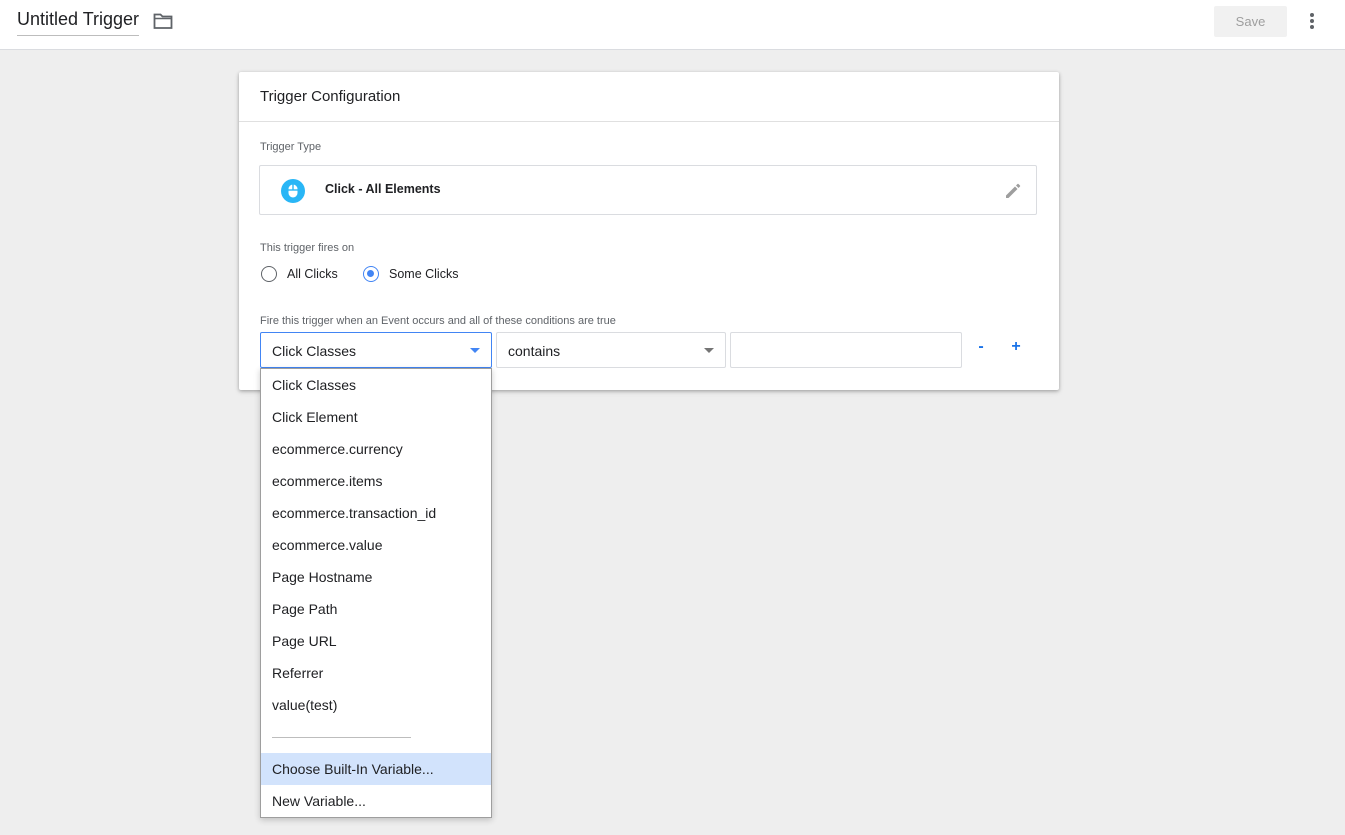  I want to click on variable-select: Click Classes, so click(376, 350).